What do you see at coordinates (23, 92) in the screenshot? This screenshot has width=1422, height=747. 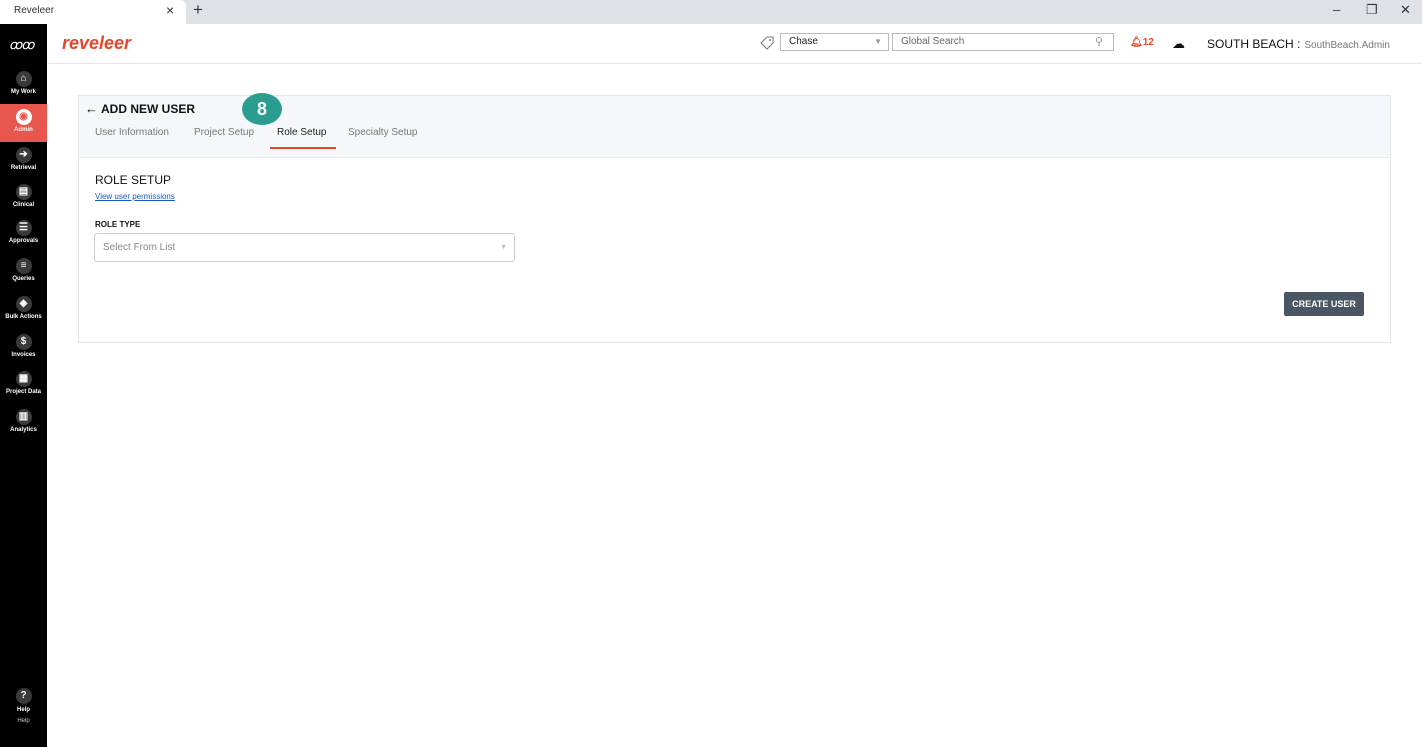 I see `sidebar-item-label: My Work` at bounding box center [23, 92].